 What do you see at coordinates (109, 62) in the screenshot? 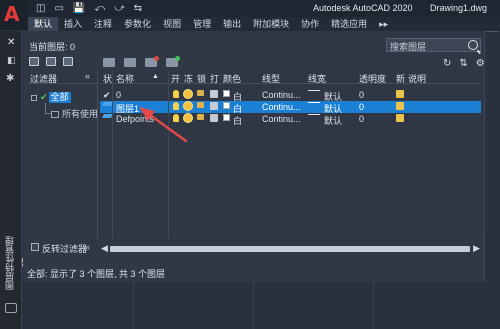
I see `new-layer-icon` at bounding box center [109, 62].